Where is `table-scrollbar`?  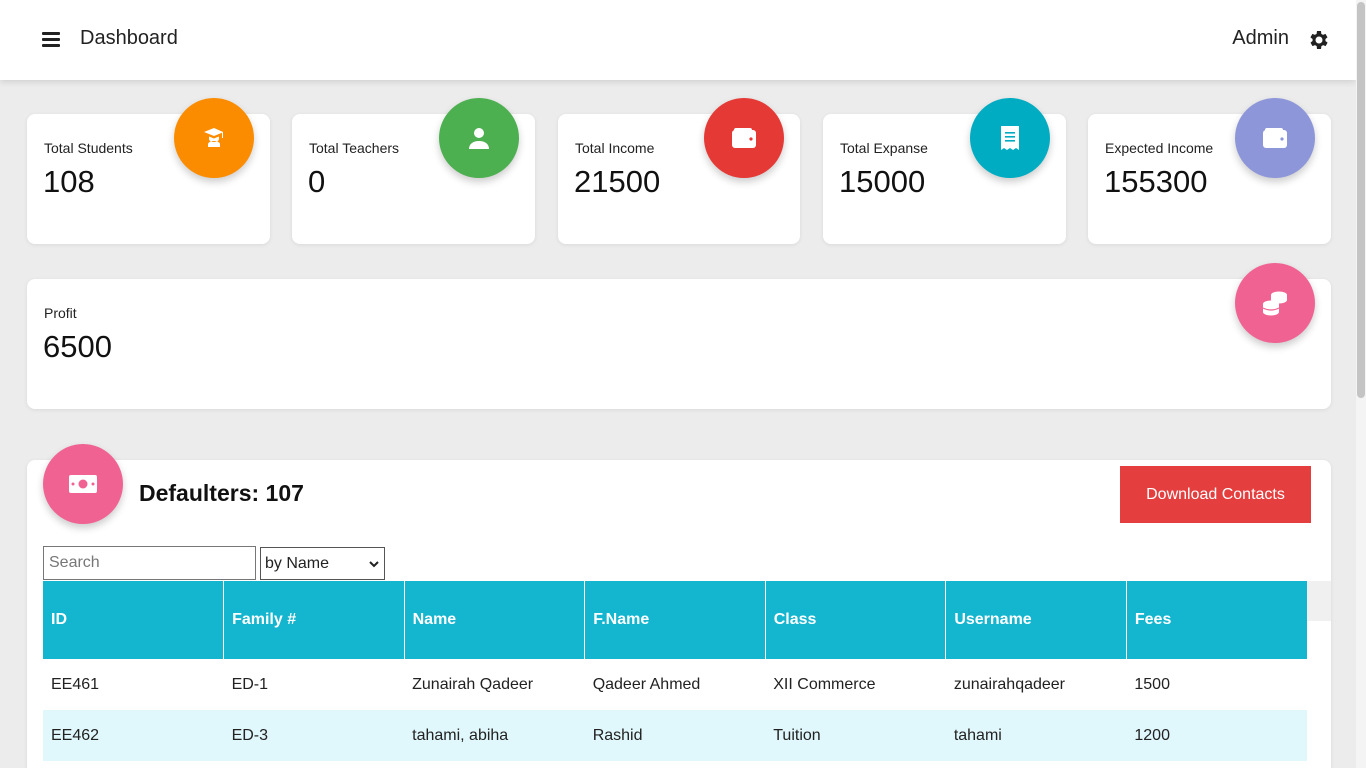 table-scrollbar is located at coordinates (1319, 601).